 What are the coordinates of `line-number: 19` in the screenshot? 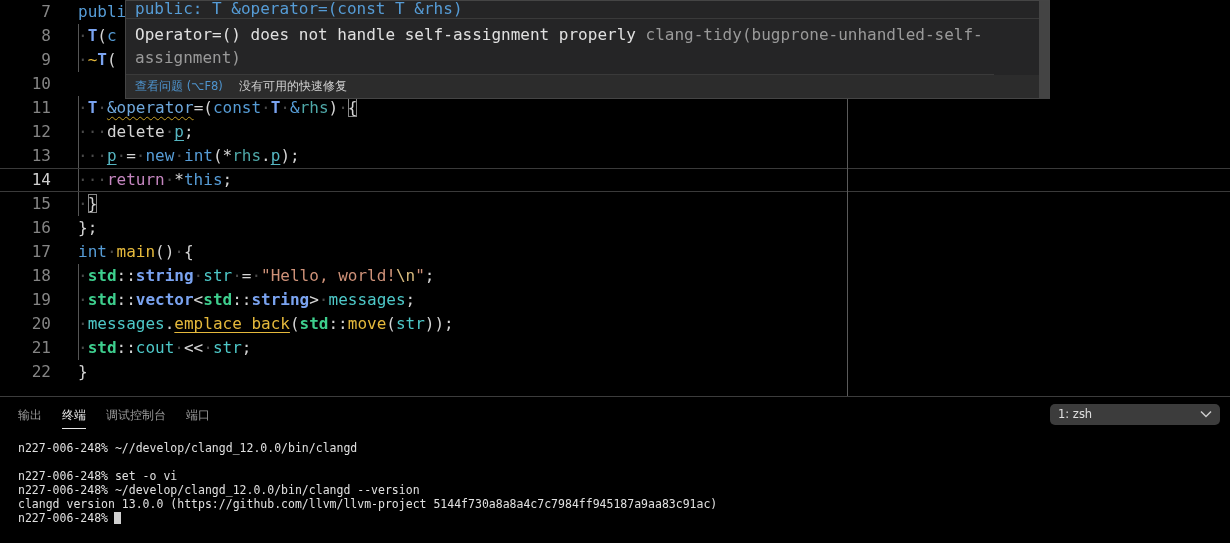 It's located at (41, 300).